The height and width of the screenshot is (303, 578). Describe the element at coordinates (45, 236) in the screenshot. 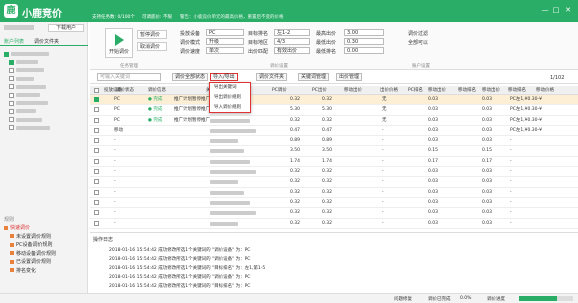

I see `rule-item: 未设置调价规则` at that location.